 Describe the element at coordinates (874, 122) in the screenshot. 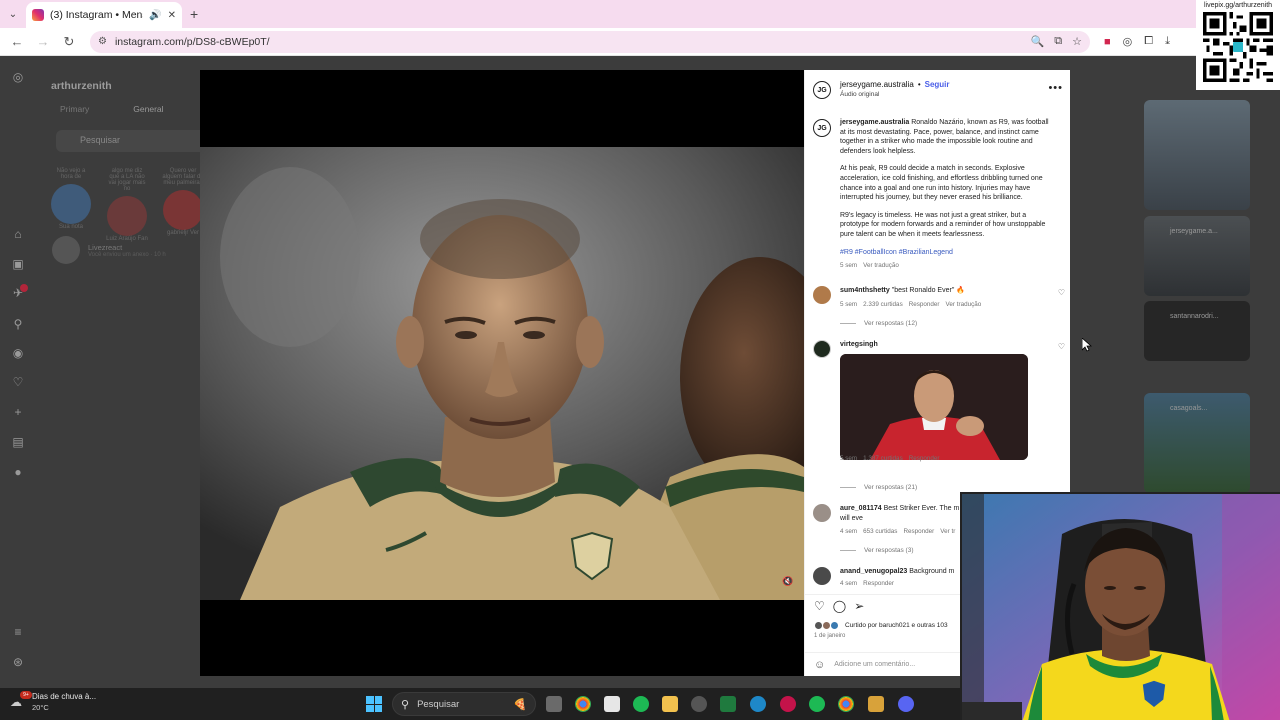

I see `caption-username: jerseygame.australia` at that location.